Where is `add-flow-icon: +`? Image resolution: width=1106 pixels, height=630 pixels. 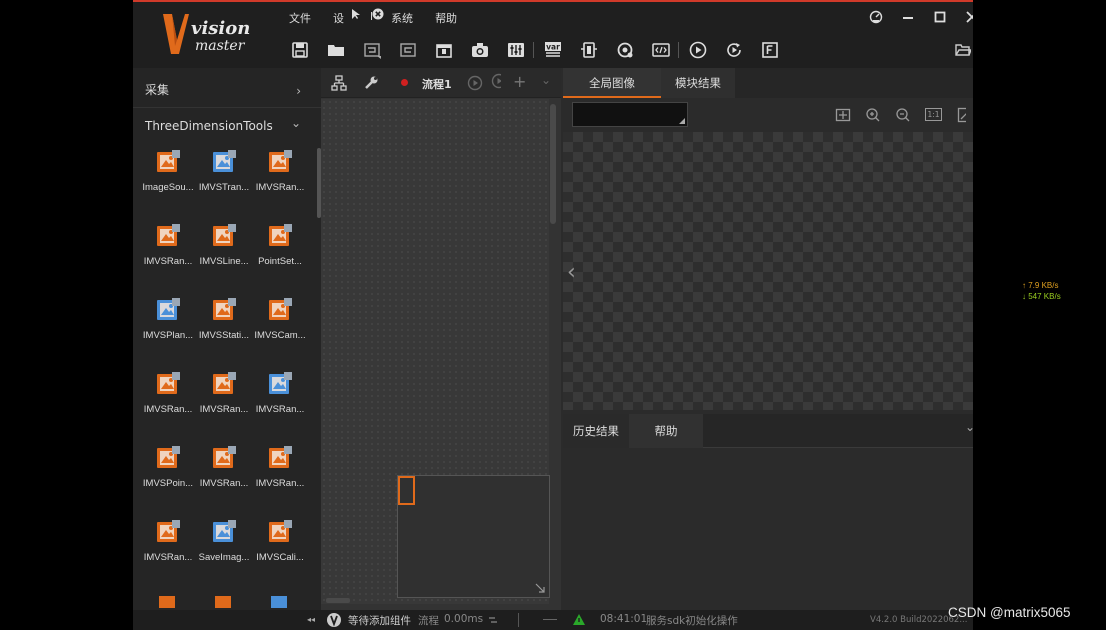 add-flow-icon: + is located at coordinates (519, 81).